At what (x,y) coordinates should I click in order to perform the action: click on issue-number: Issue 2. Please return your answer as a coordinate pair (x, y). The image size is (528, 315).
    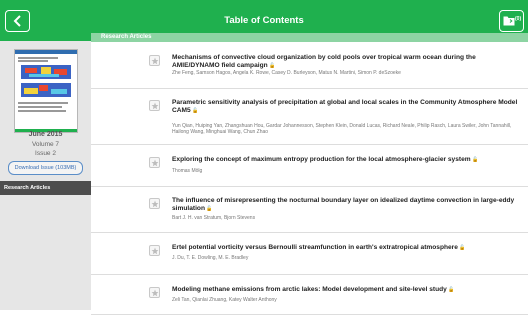
    Looking at the image, I should click on (45, 153).